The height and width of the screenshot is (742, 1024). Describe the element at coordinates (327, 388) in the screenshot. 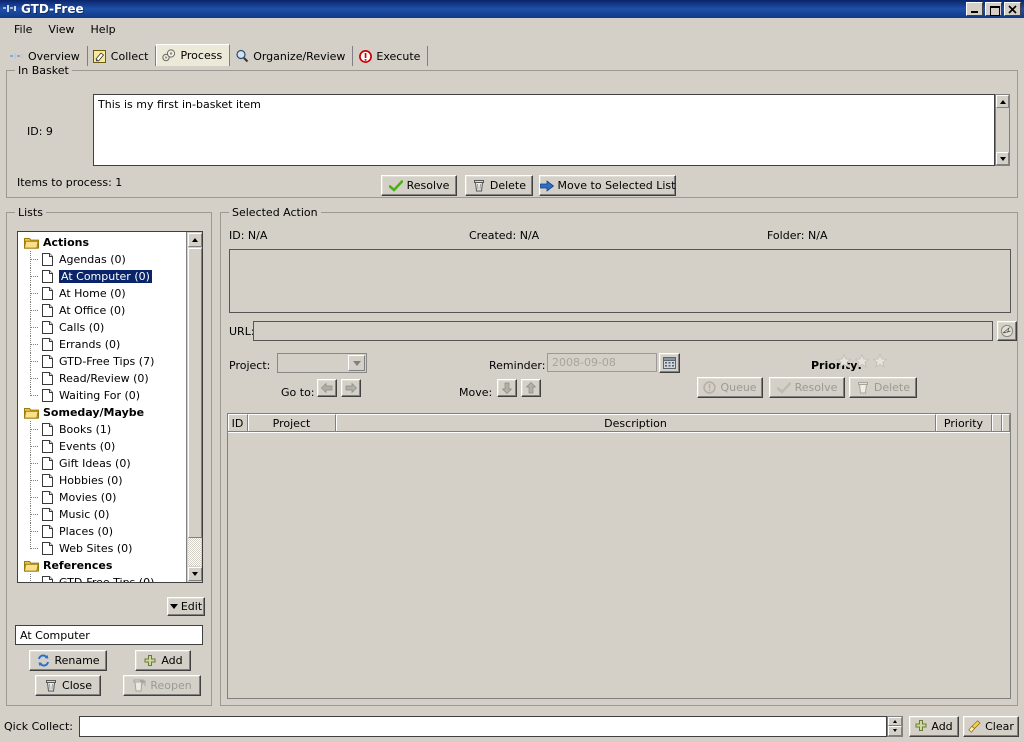

I see `goto-previous-button` at that location.